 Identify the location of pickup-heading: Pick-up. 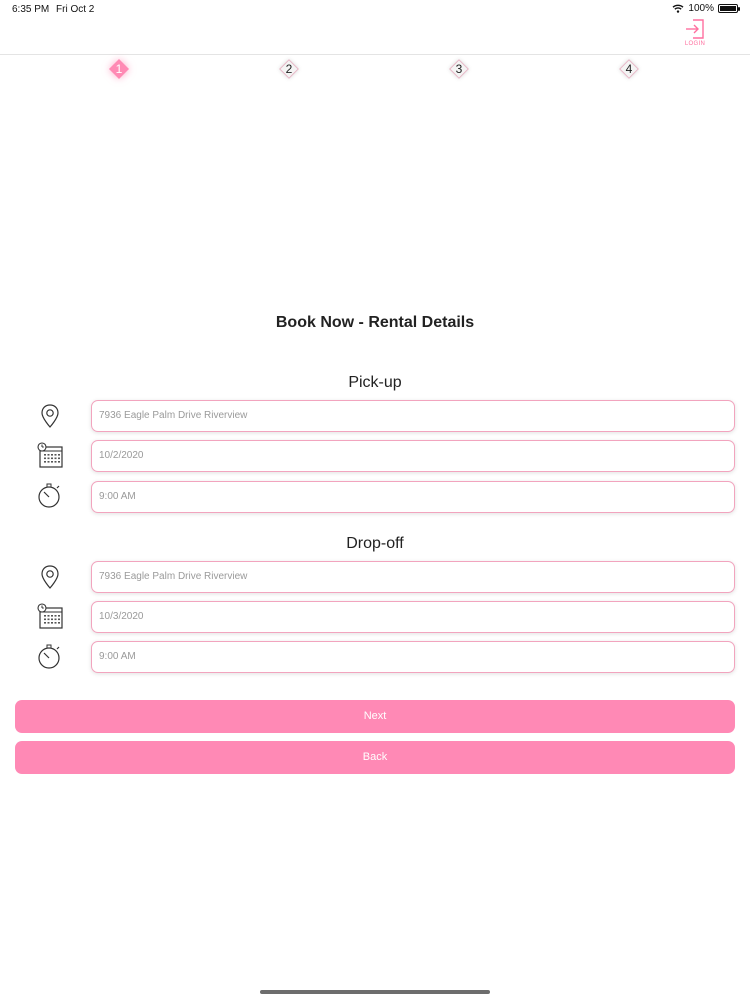
(375, 382).